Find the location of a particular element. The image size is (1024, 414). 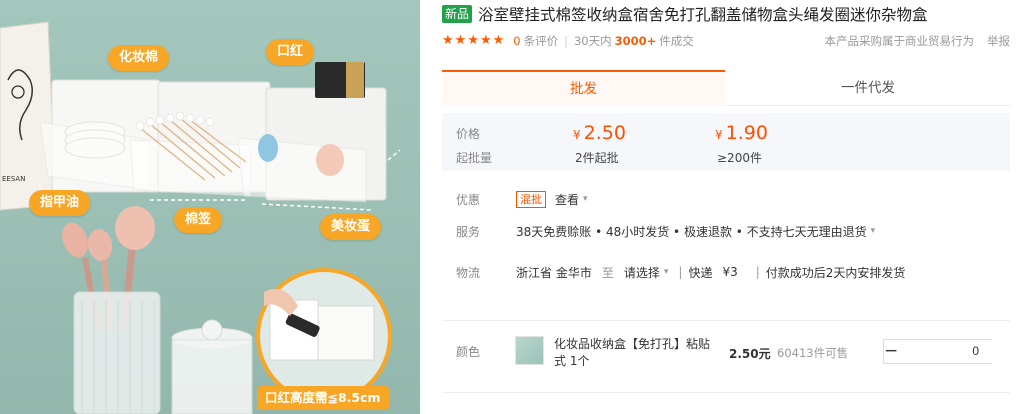

express-label: 快递 is located at coordinates (700, 272).